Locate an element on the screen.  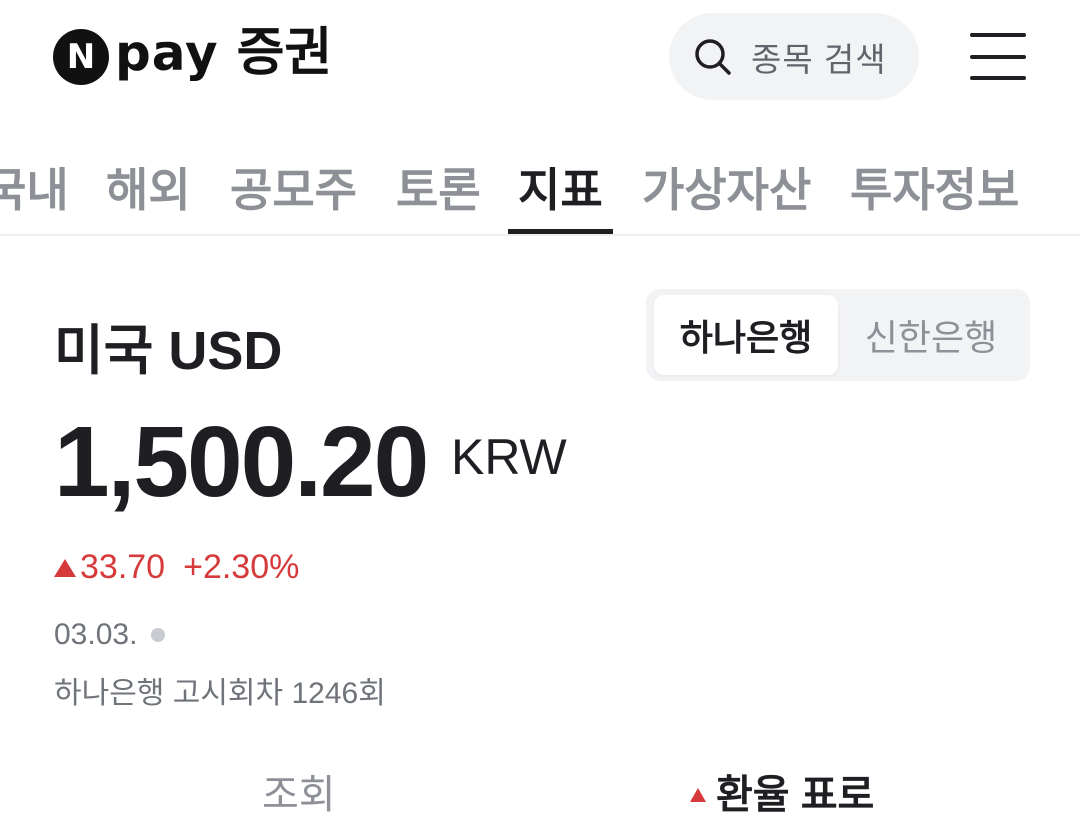
currency-title: 미국 USD is located at coordinates (168, 351).